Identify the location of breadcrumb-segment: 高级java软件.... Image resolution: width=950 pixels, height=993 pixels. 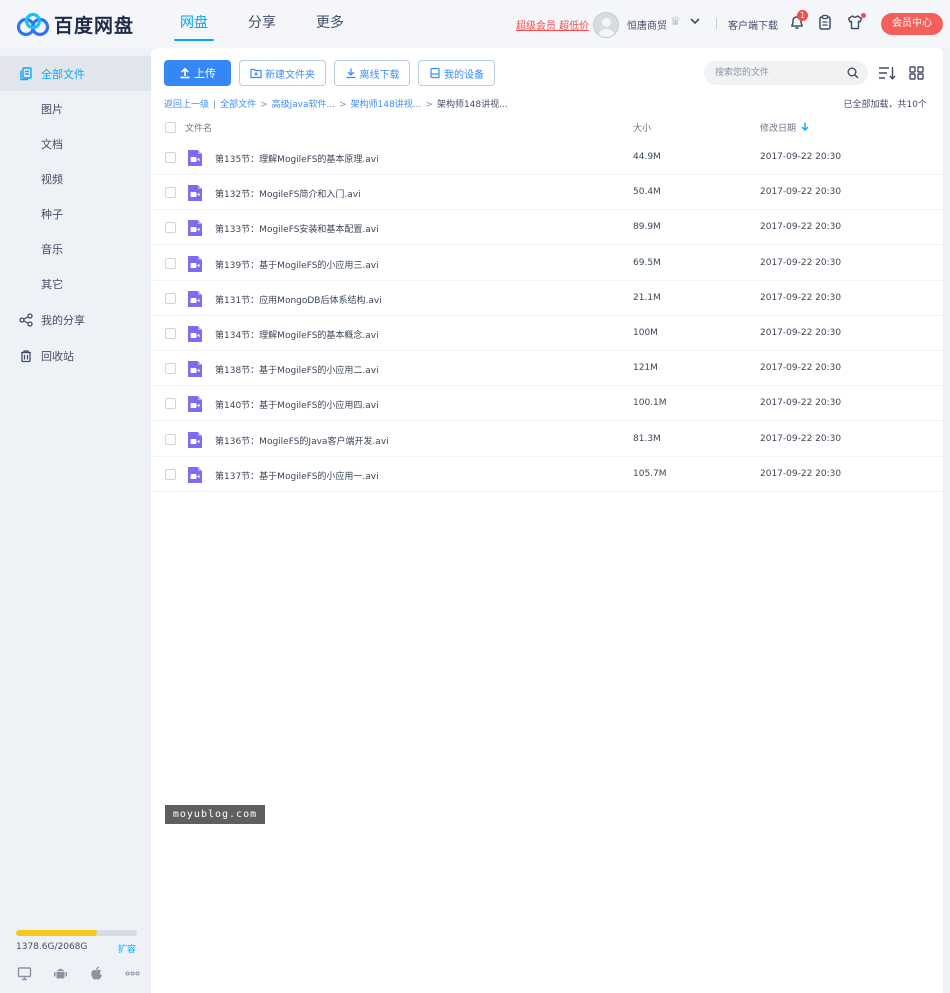
(303, 105).